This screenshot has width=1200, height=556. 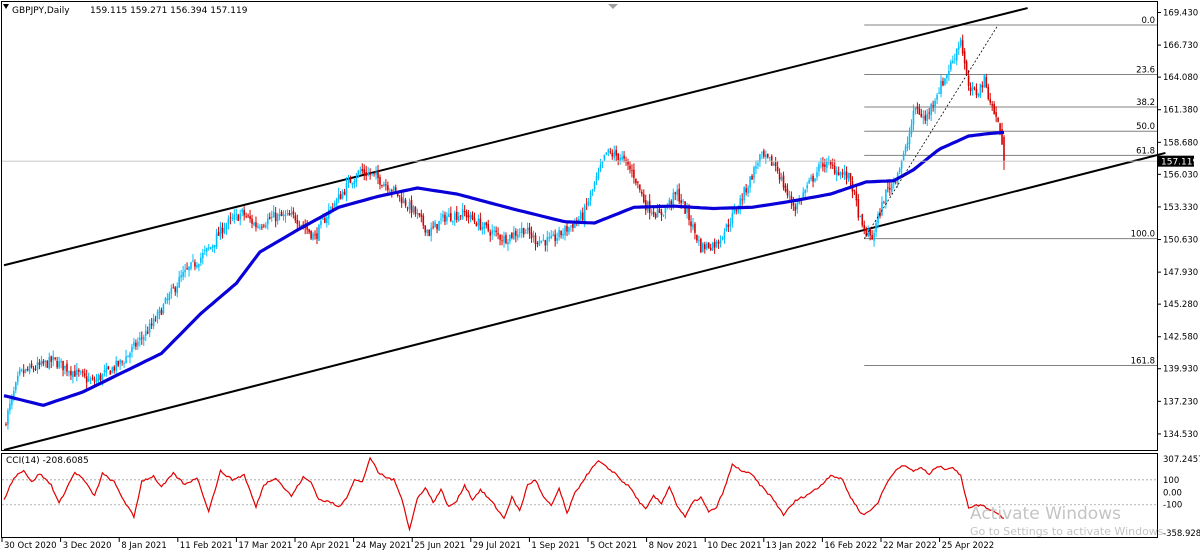 I want to click on price-tick-label: 150.630, so click(x=1180, y=241).